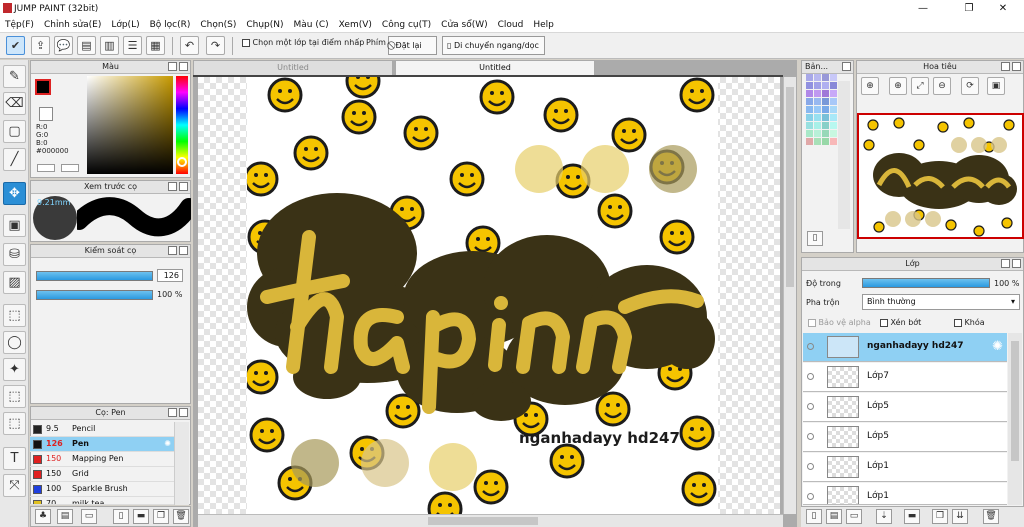 The image size is (1024, 527). Describe the element at coordinates (941, 302) in the screenshot. I see `blend-mode-select: Bình thường ▾` at that location.